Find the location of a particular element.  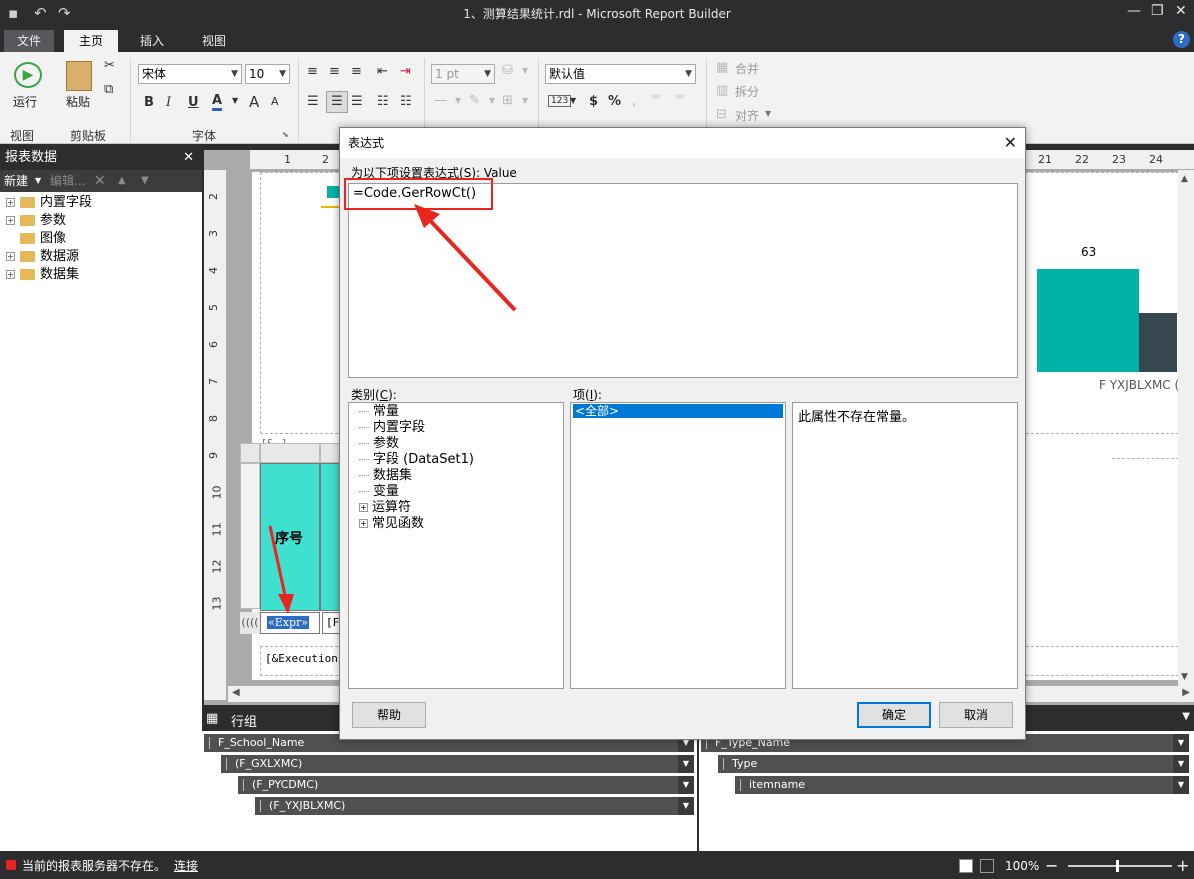

shrink-font-button: A is located at coordinates (275, 101).